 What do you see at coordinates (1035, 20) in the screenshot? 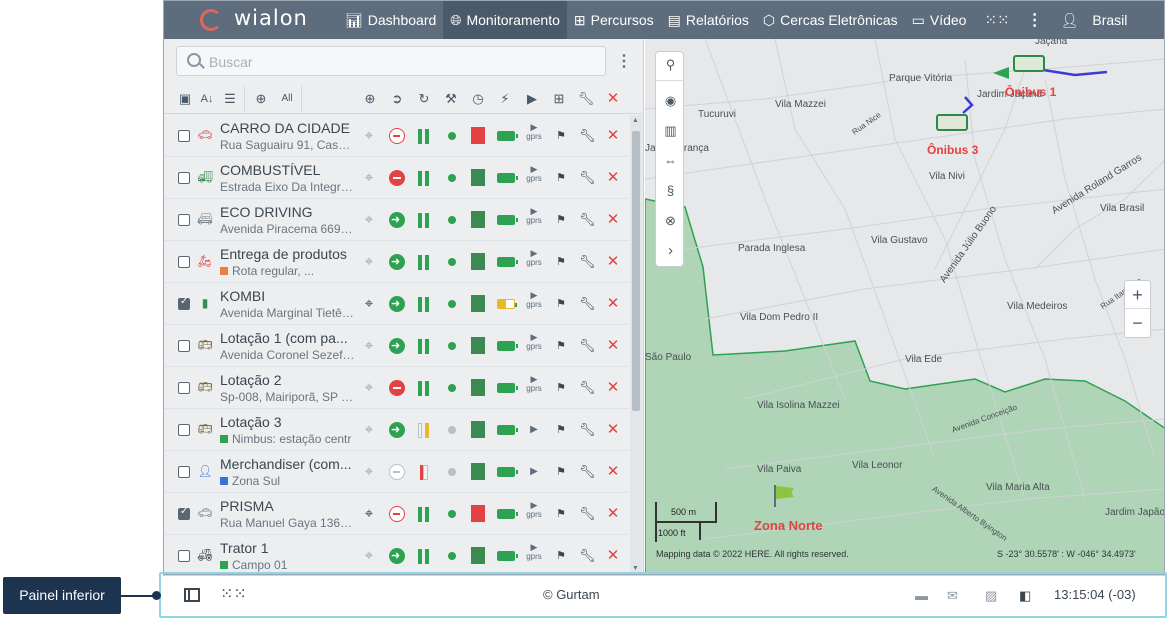
I see `more-menu-button: ⋮` at bounding box center [1035, 20].